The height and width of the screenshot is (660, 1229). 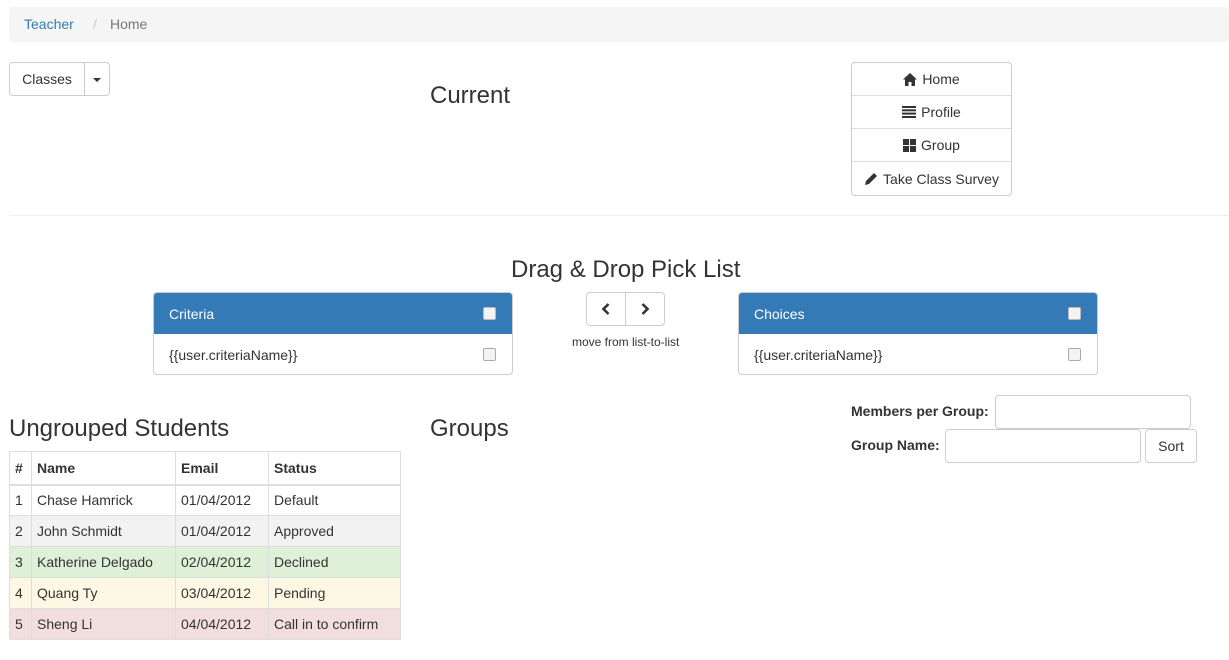 I want to click on column-header-email: Email, so click(x=222, y=468).